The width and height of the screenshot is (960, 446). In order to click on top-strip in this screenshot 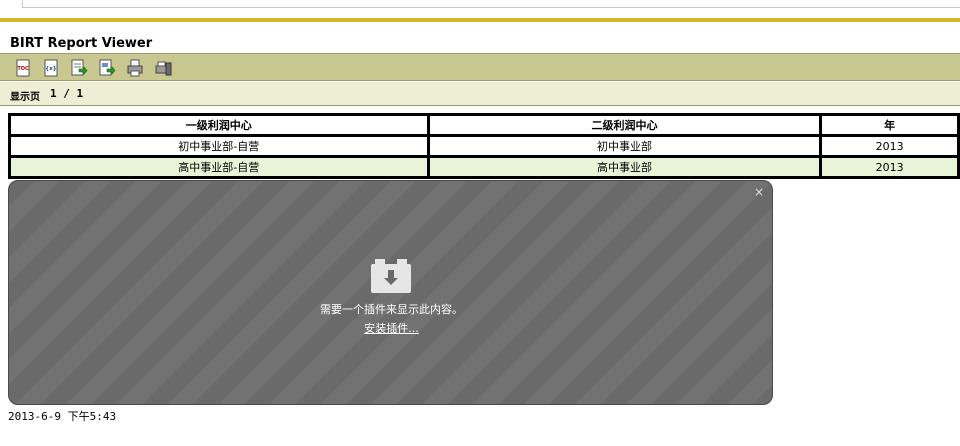, I will do `click(480, 9)`.